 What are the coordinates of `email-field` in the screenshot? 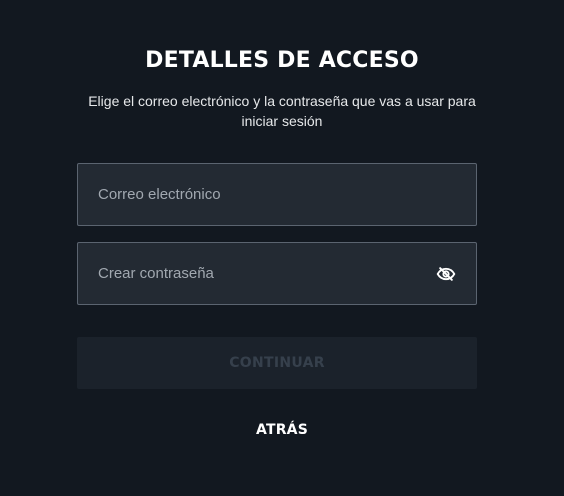 It's located at (277, 194).